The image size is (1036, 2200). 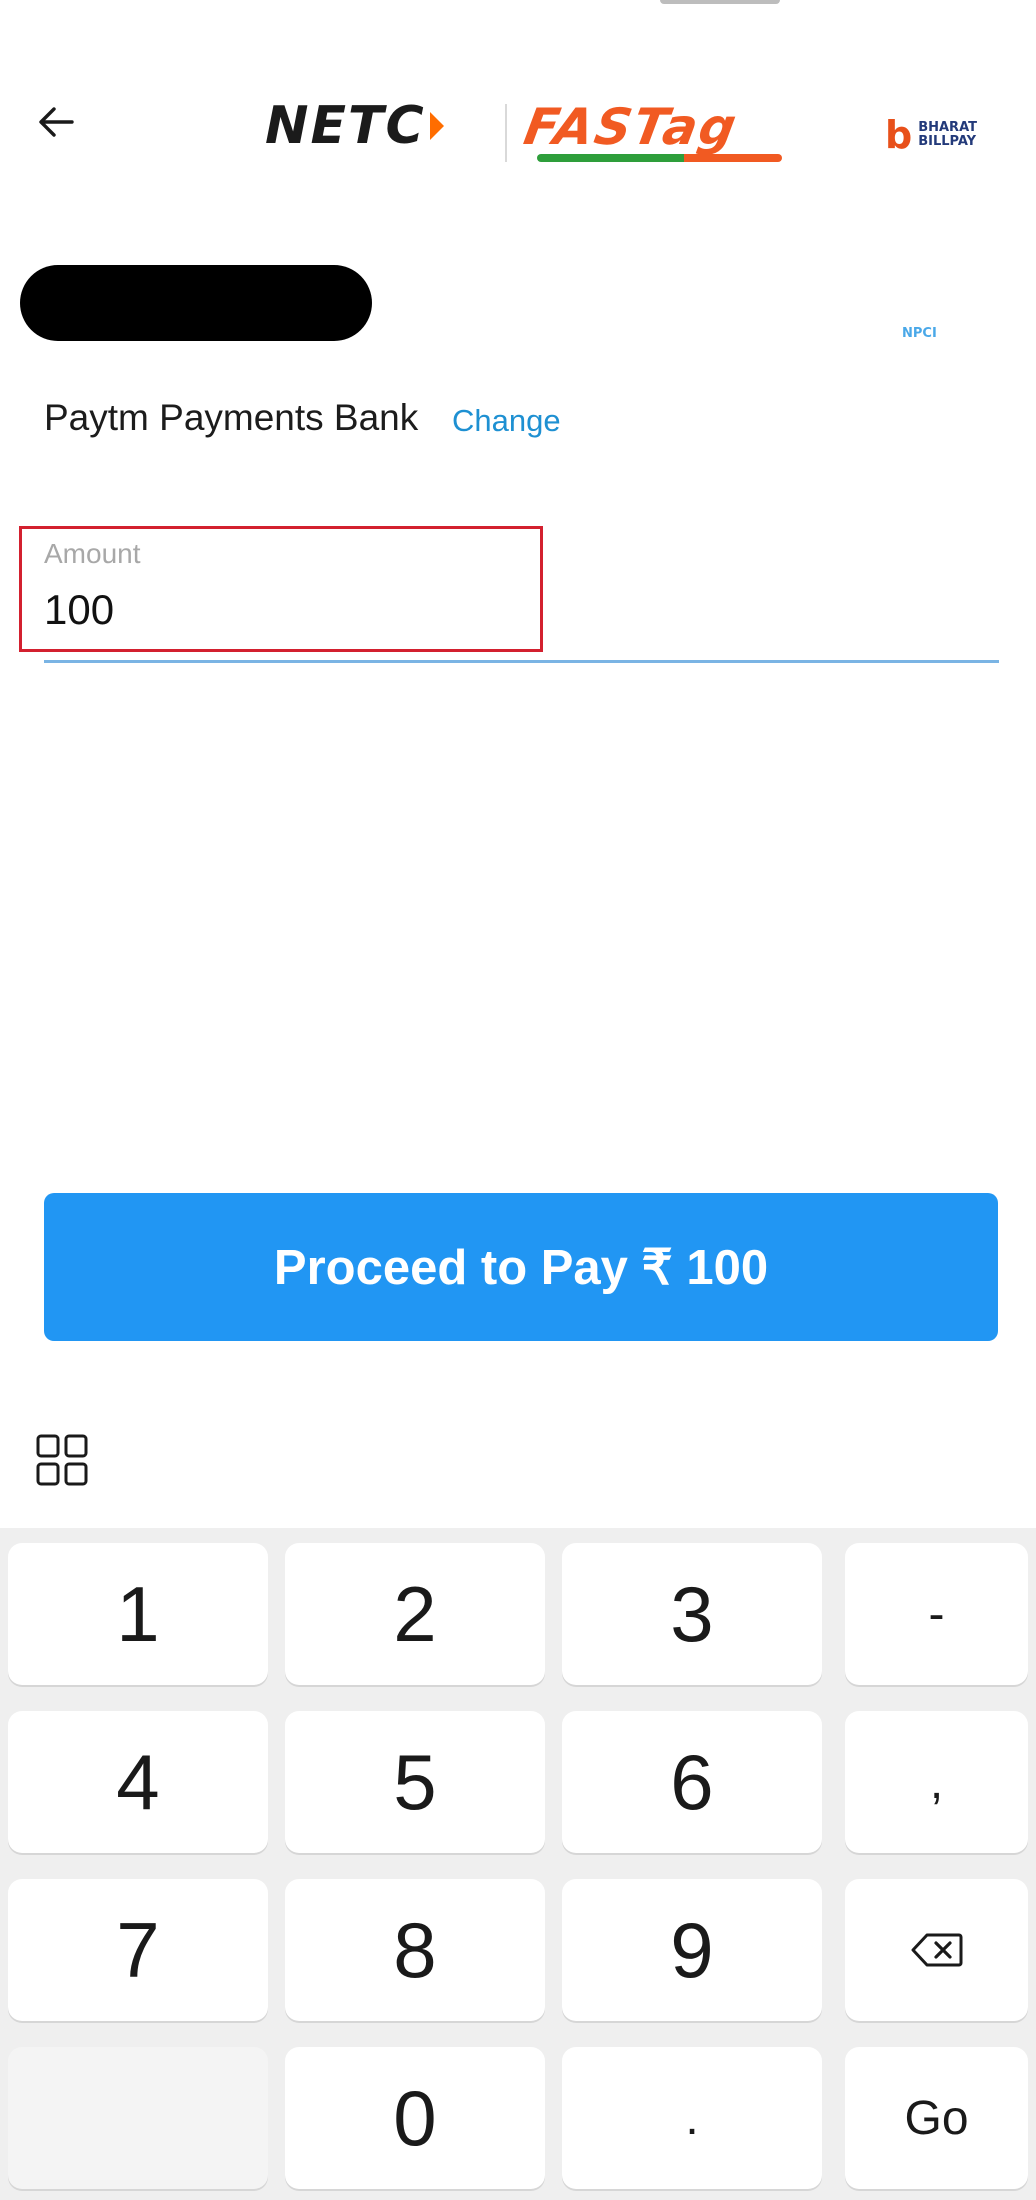 I want to click on key-comma: ,, so click(x=936, y=1782).